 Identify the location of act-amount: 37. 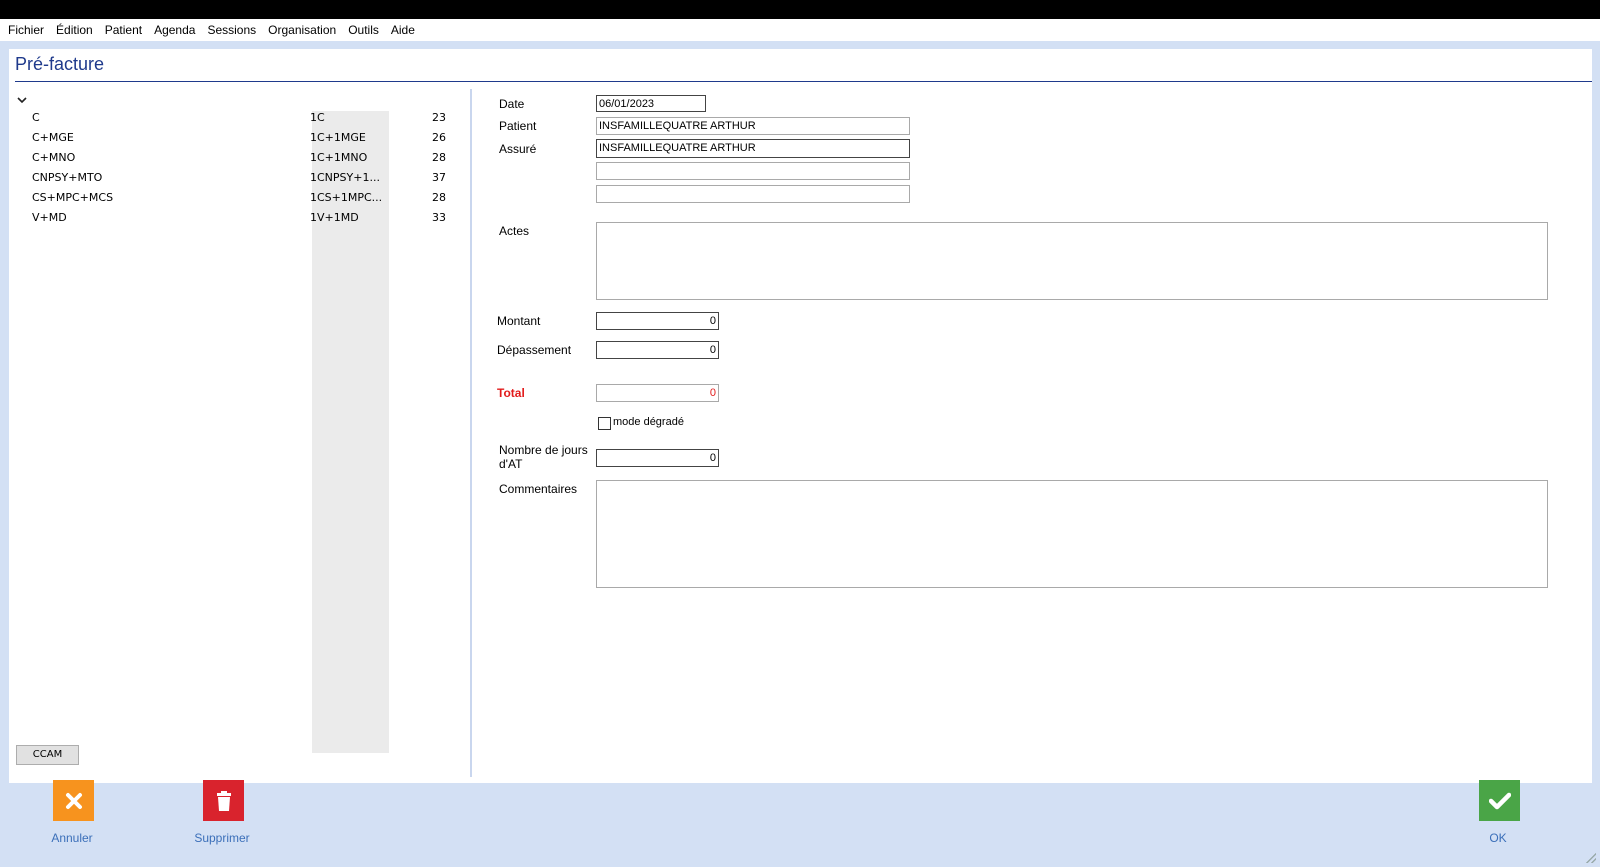
(439, 177).